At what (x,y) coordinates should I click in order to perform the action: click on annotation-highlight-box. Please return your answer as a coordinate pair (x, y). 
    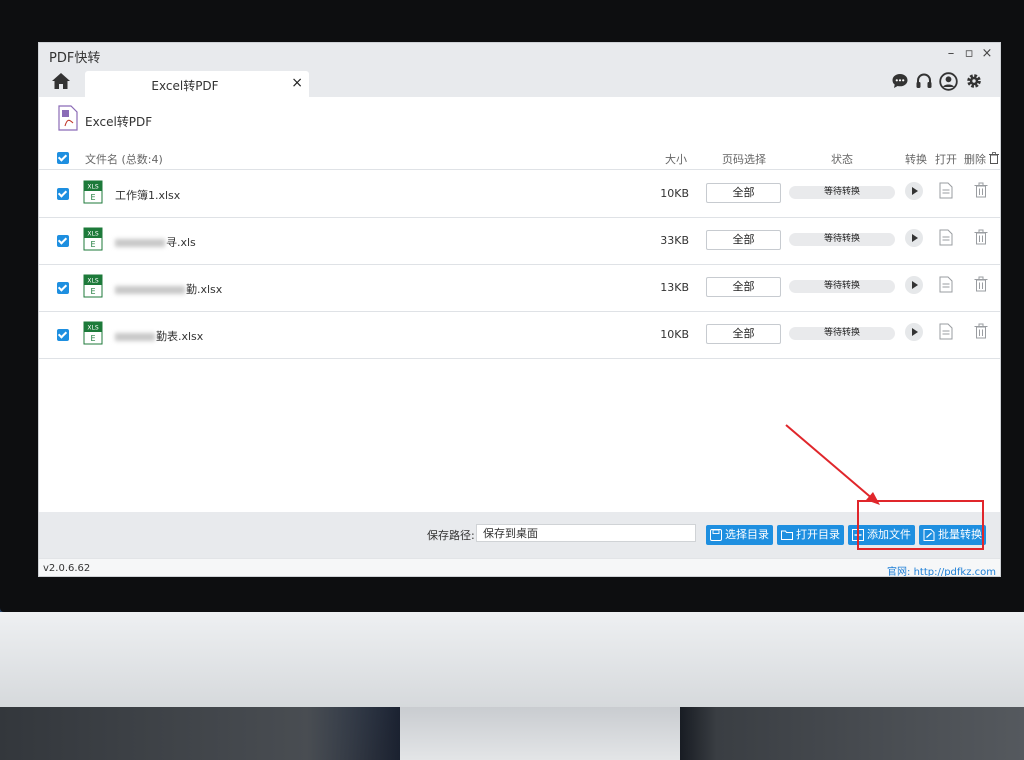
    Looking at the image, I should click on (920, 525).